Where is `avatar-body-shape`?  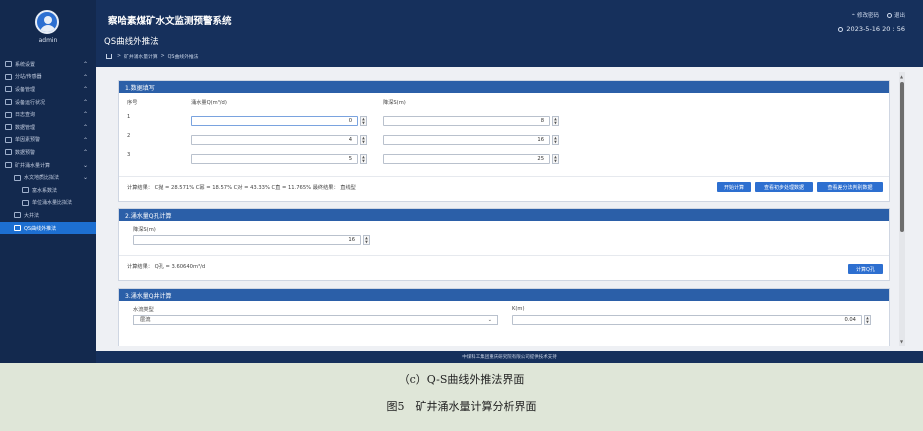 avatar-body-shape is located at coordinates (48, 28).